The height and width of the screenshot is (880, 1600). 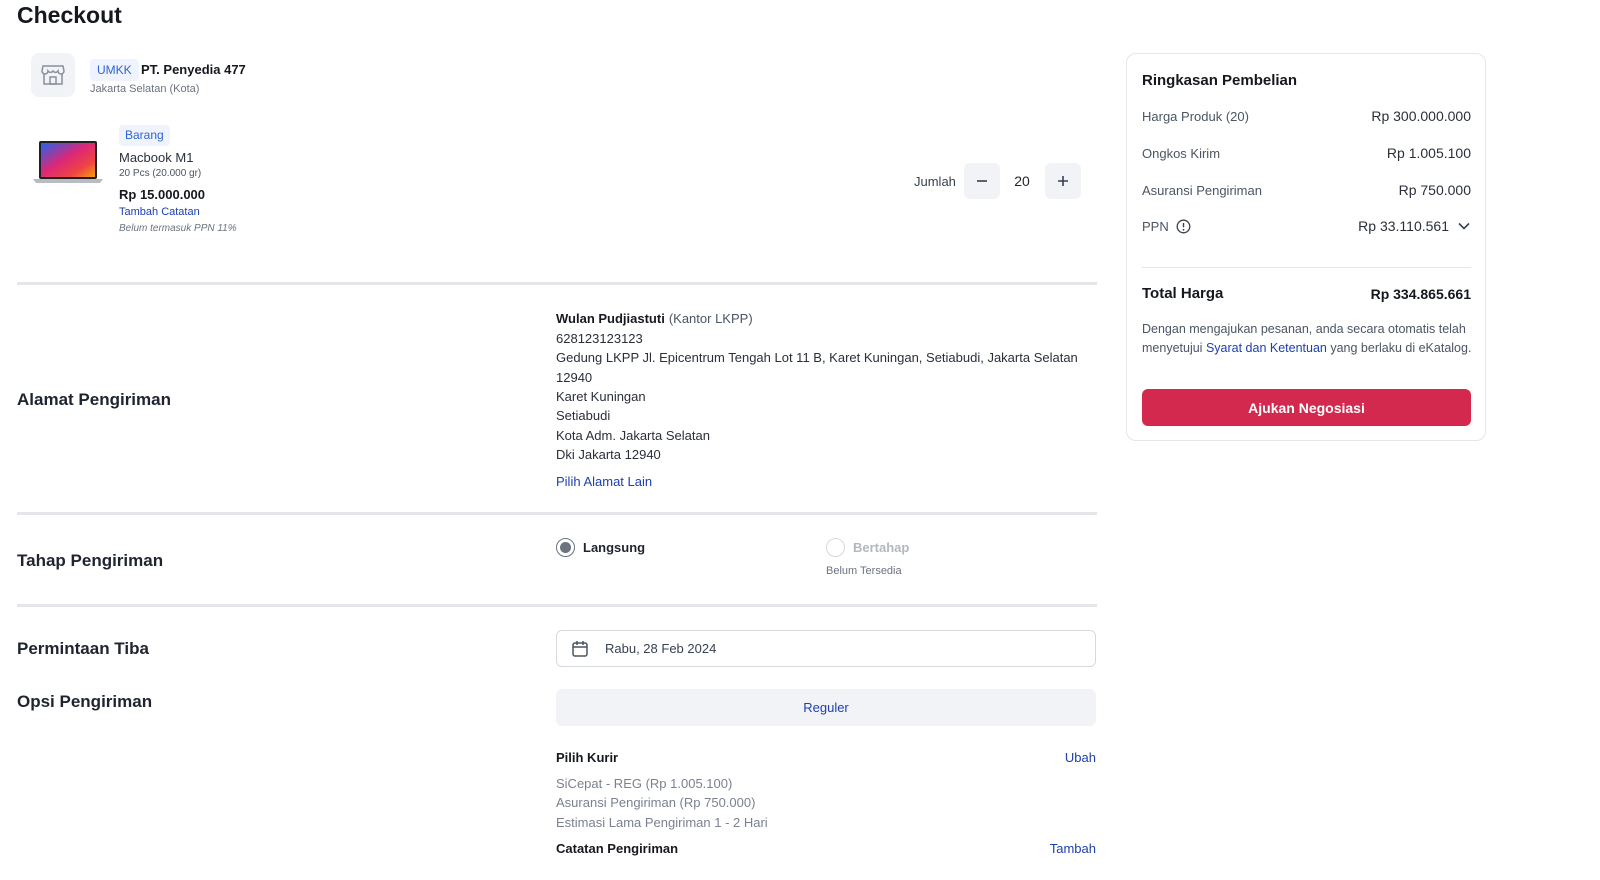 I want to click on minus-icon, so click(x=982, y=181).